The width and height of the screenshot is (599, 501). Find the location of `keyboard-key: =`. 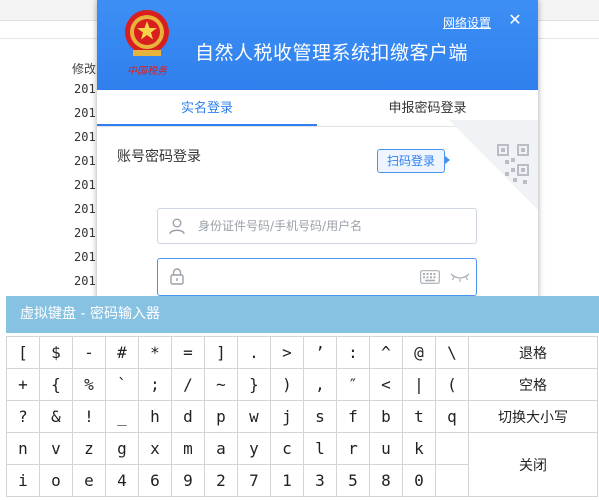

keyboard-key: = is located at coordinates (188, 352).